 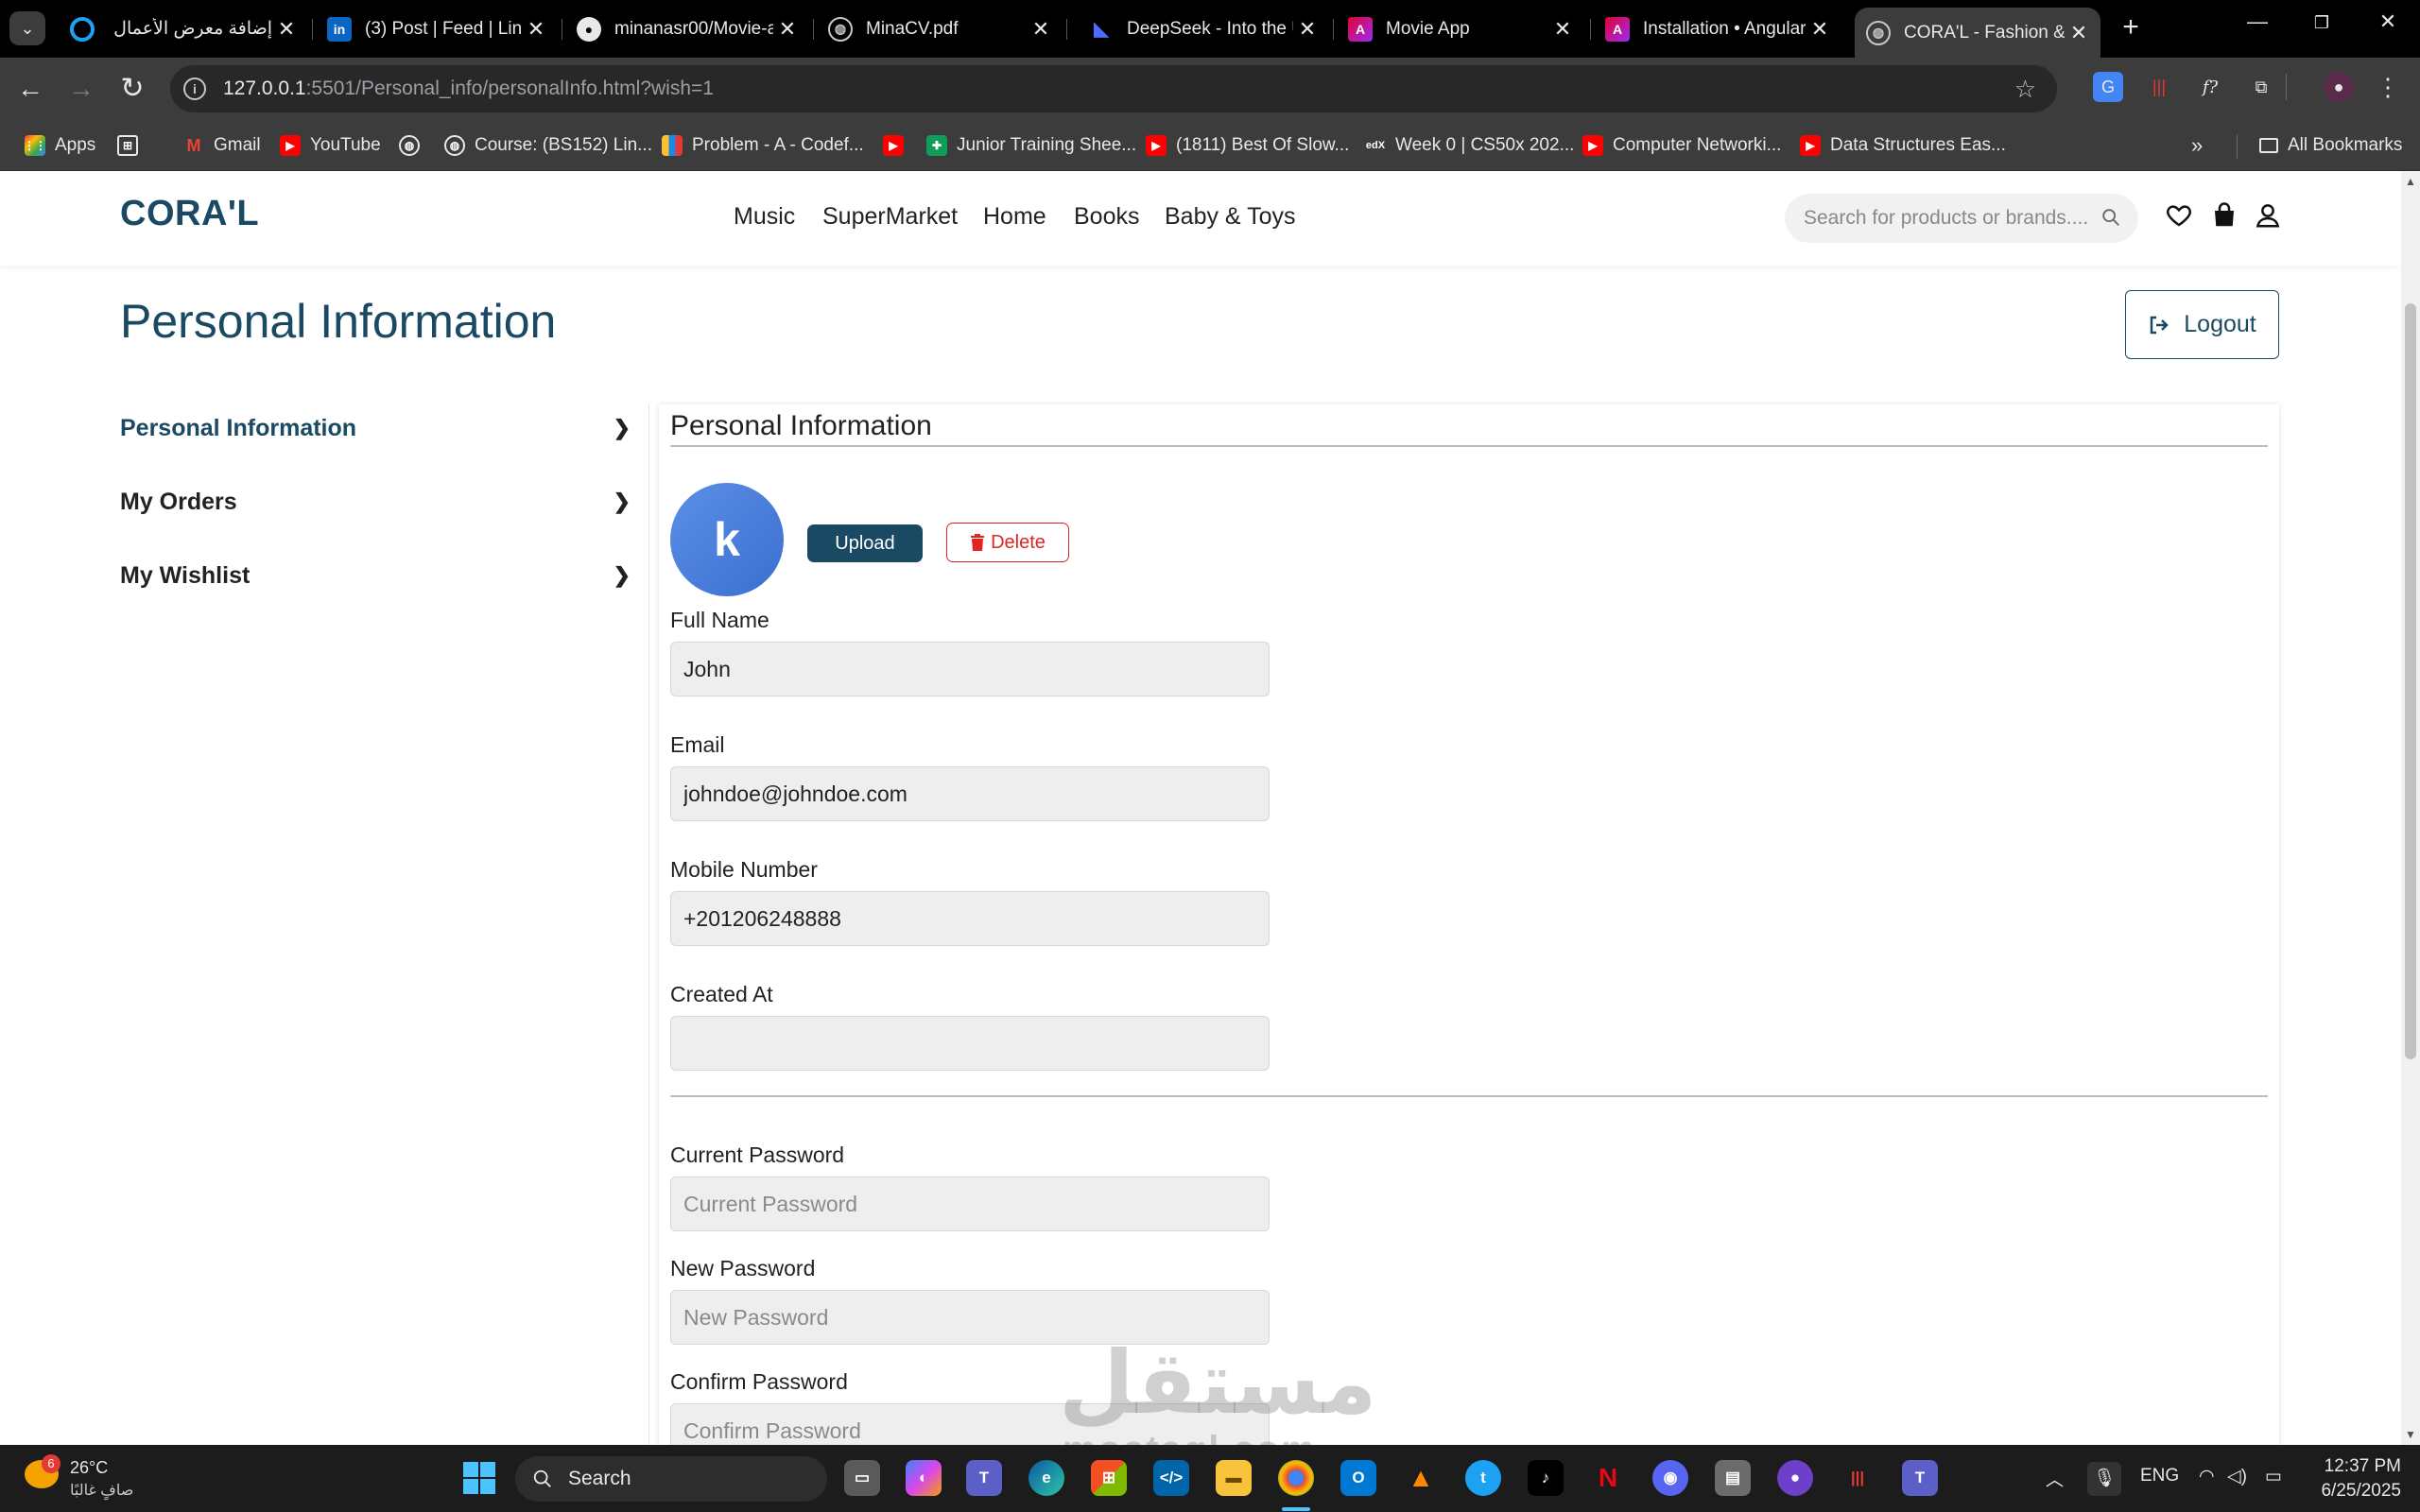 What do you see at coordinates (970, 1204) in the screenshot?
I see `current-password-field` at bounding box center [970, 1204].